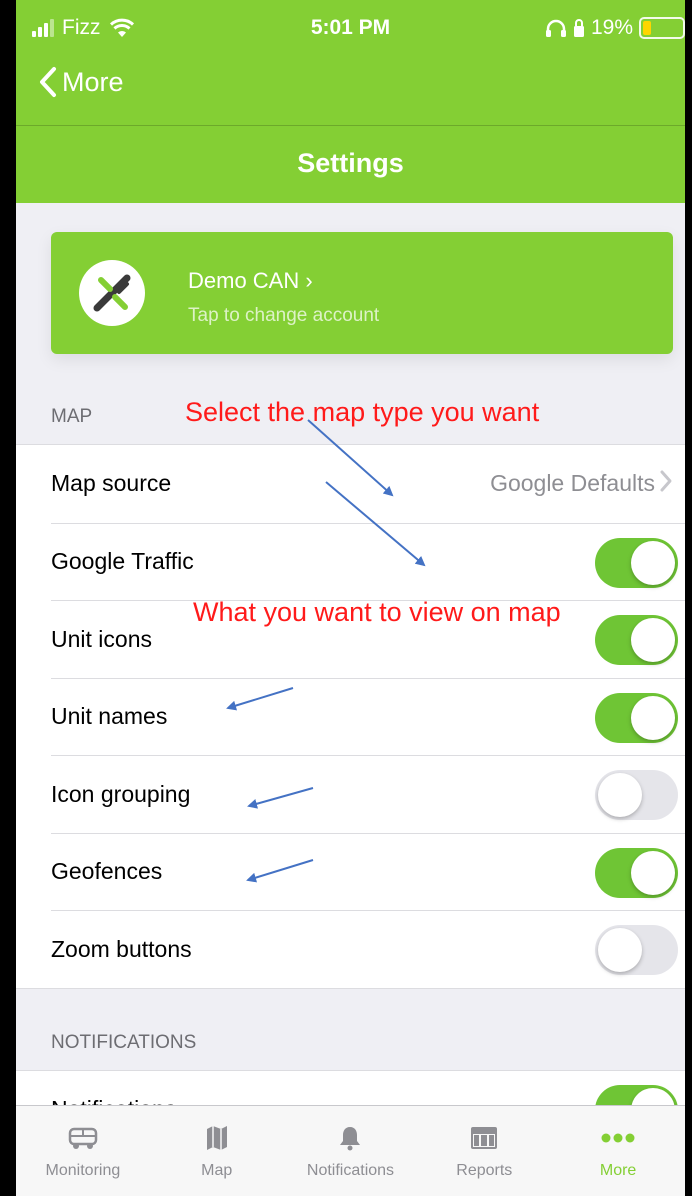 This screenshot has height=1196, width=692. Describe the element at coordinates (618, 1138) in the screenshot. I see `more-dots-icon` at that location.